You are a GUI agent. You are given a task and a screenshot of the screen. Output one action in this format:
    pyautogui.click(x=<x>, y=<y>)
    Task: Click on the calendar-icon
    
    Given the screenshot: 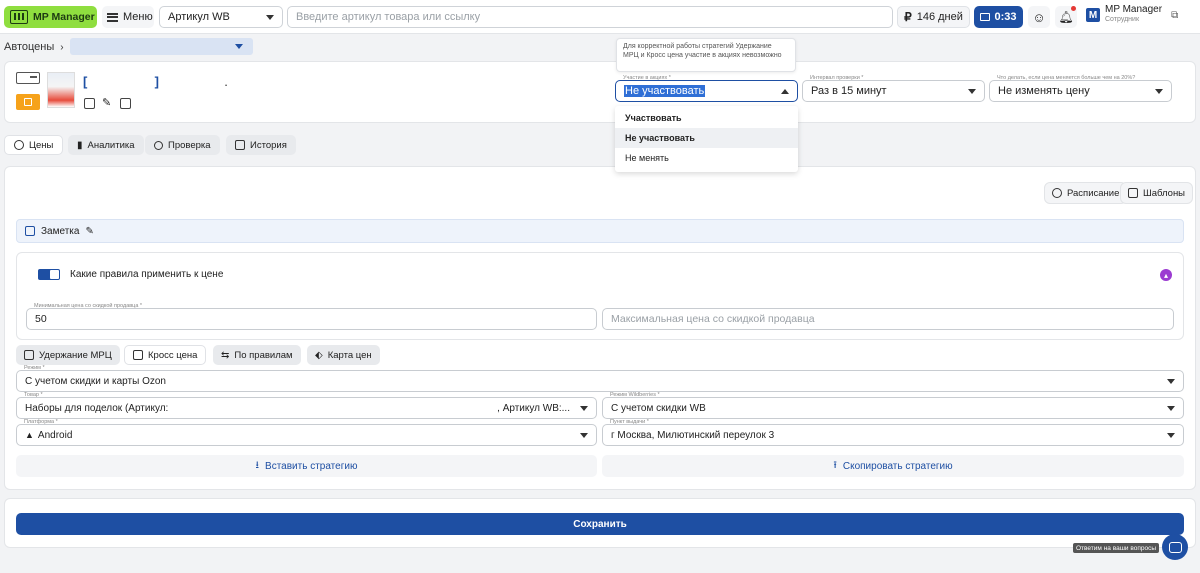 What is the action you would take?
    pyautogui.click(x=89, y=103)
    